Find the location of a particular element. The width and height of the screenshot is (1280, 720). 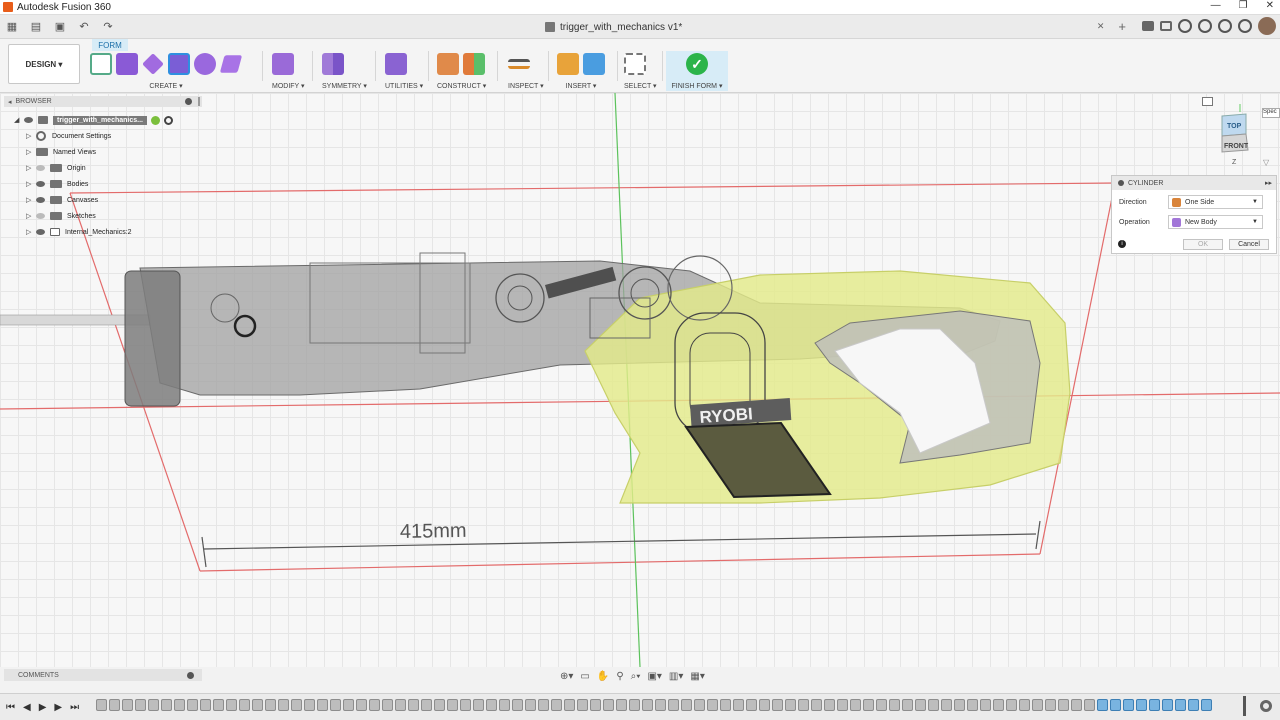

finish-form-label: FINISH FORM ▾ is located at coordinates (697, 86).